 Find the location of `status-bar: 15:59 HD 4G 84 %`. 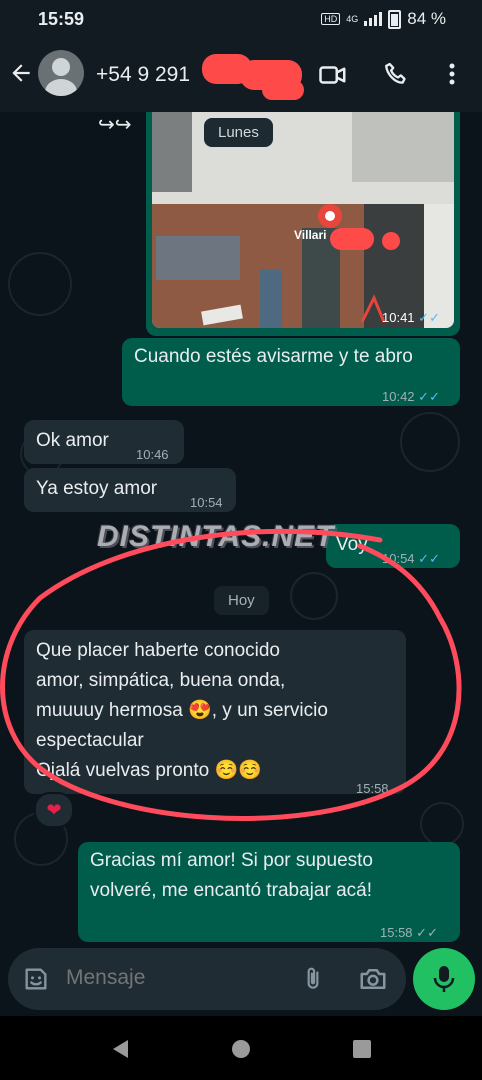

status-bar: 15:59 HD 4G 84 % is located at coordinates (241, 19).